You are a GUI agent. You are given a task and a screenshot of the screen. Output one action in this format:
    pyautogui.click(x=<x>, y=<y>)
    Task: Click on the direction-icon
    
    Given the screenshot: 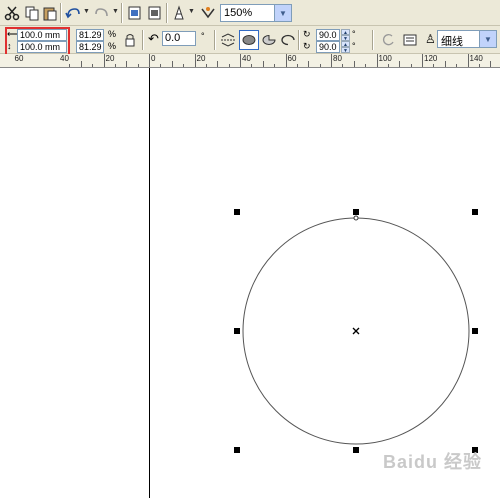 What is the action you would take?
    pyautogui.click(x=388, y=40)
    